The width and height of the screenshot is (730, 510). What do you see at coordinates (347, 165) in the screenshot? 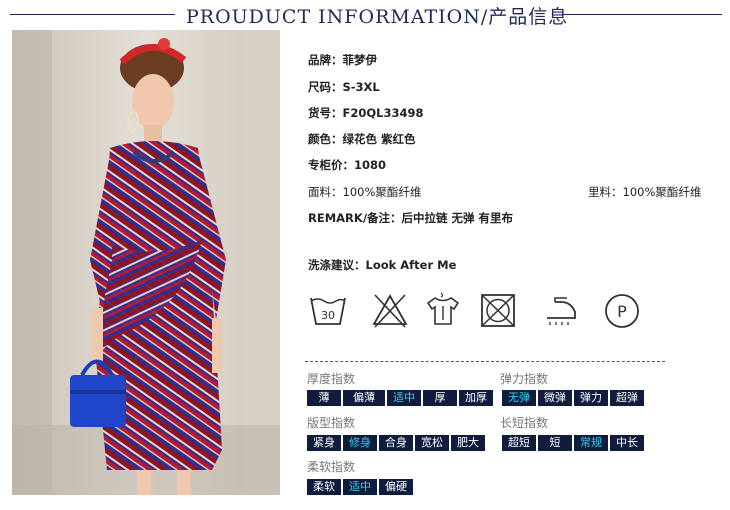
I see `price-text: 专柜价：1080` at bounding box center [347, 165].